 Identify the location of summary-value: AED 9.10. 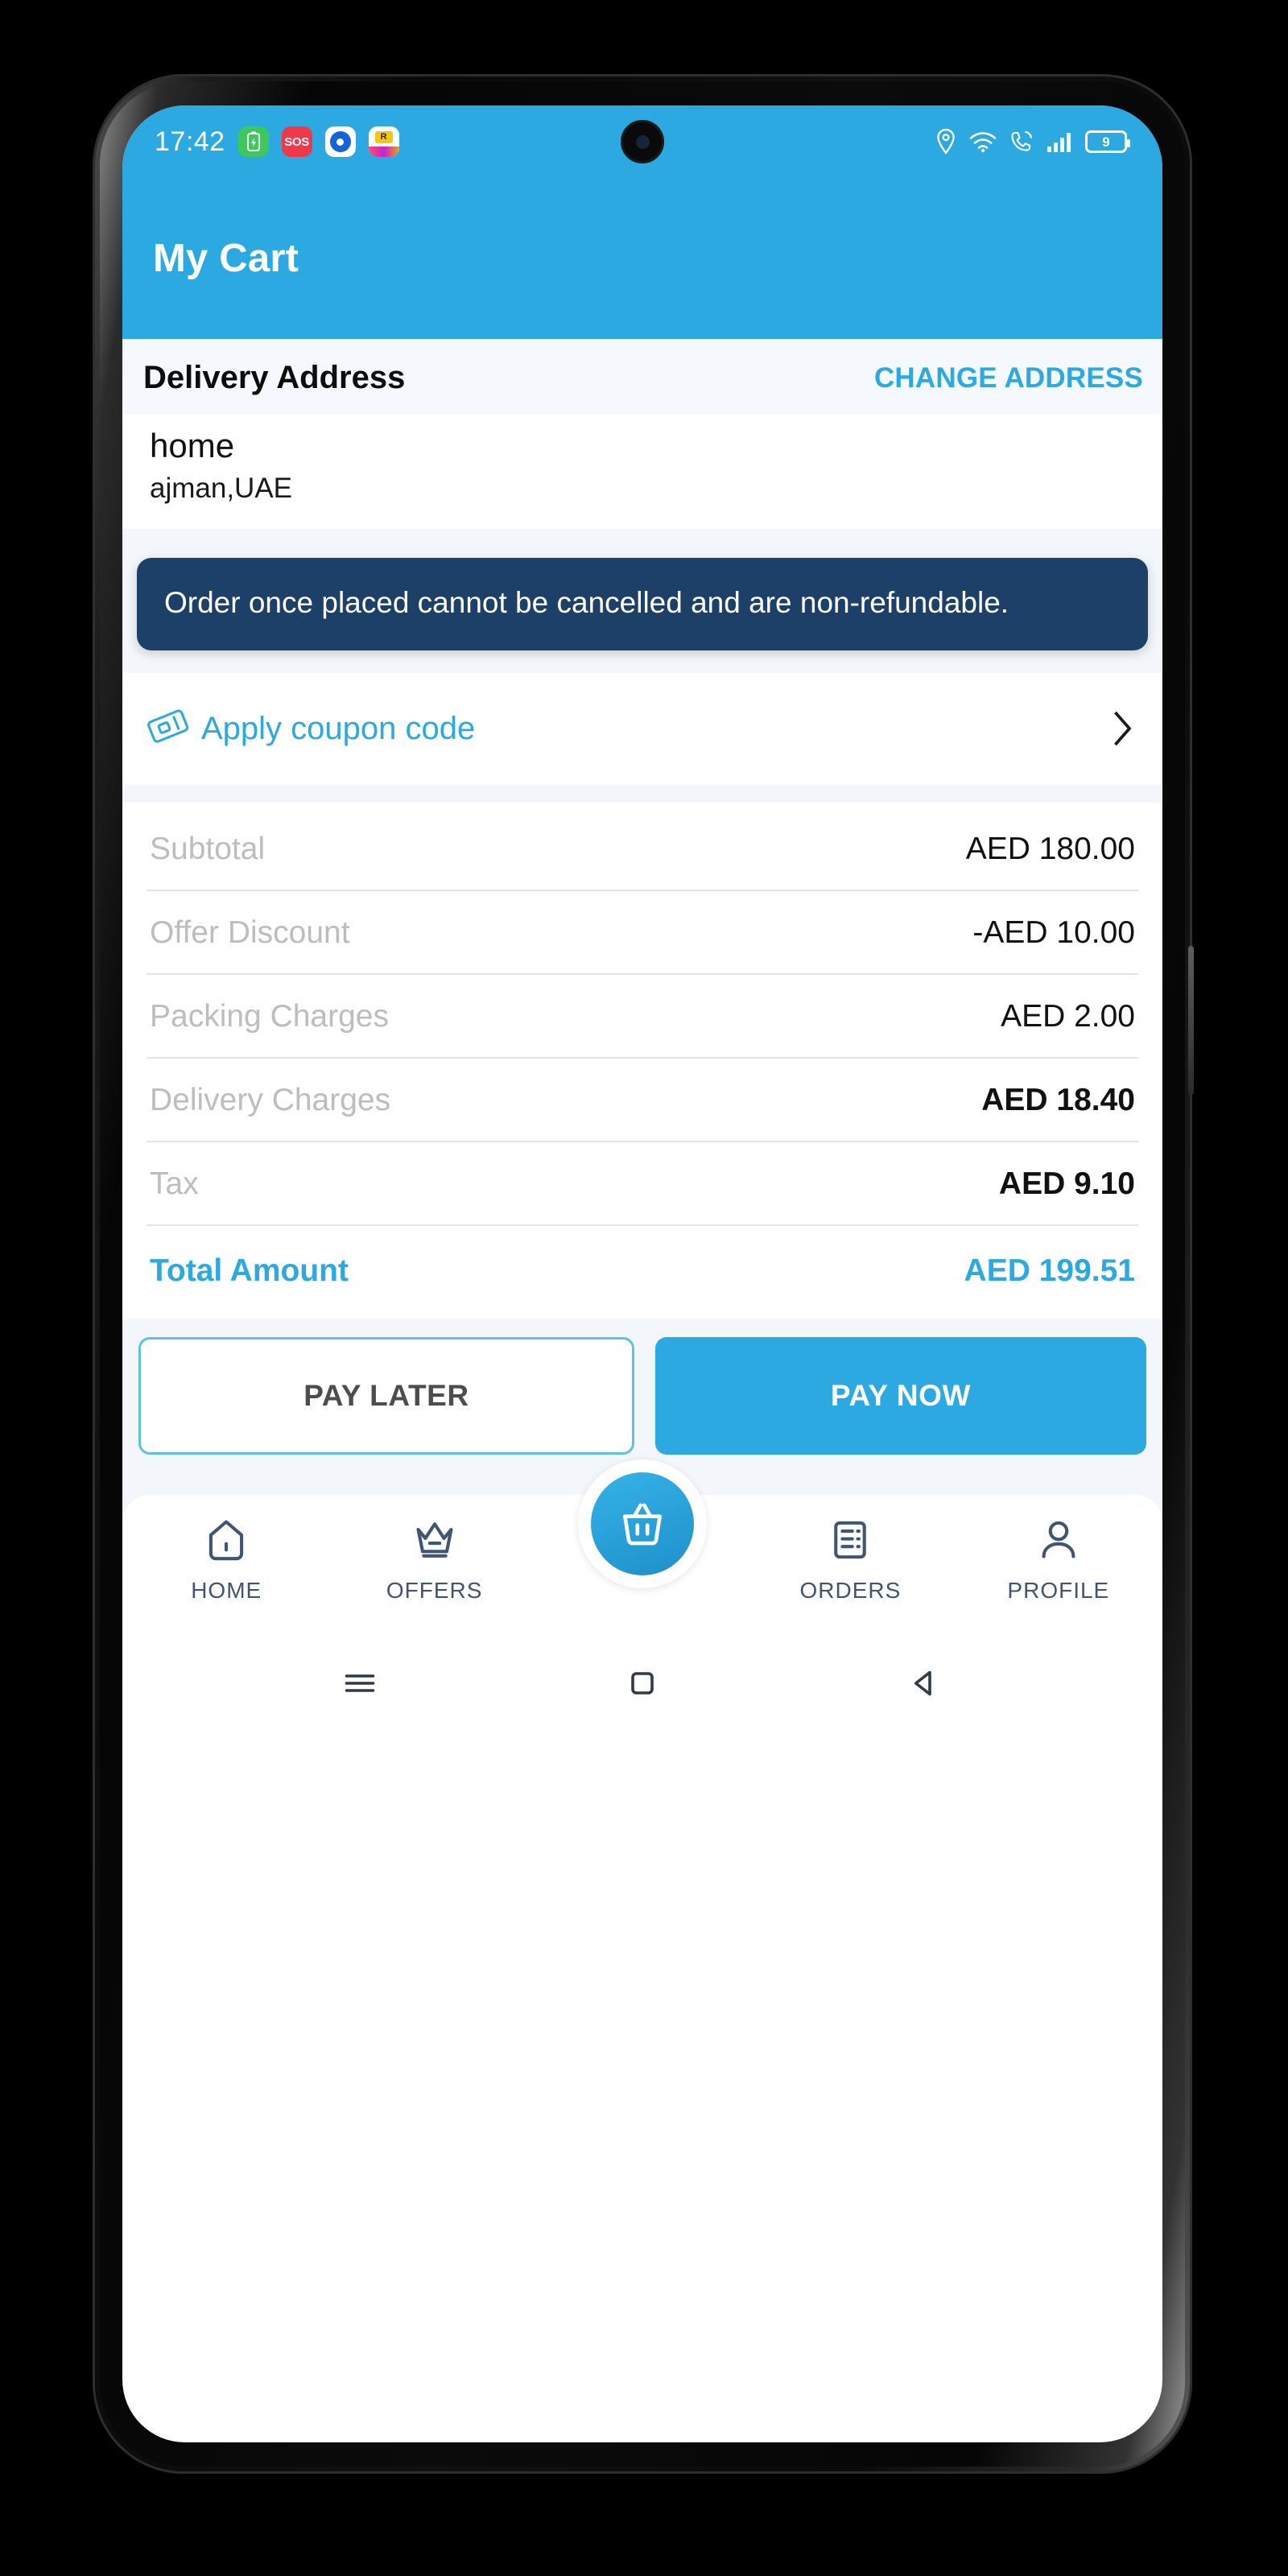
(1066, 1183).